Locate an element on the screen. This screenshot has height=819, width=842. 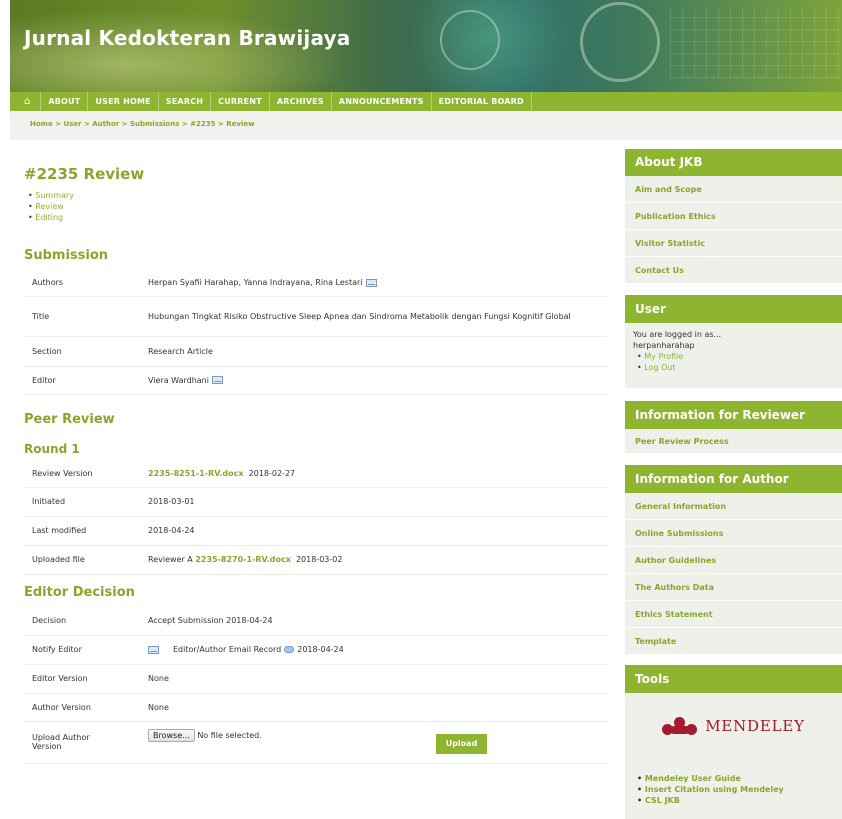
user-block-header: User is located at coordinates (733, 309).